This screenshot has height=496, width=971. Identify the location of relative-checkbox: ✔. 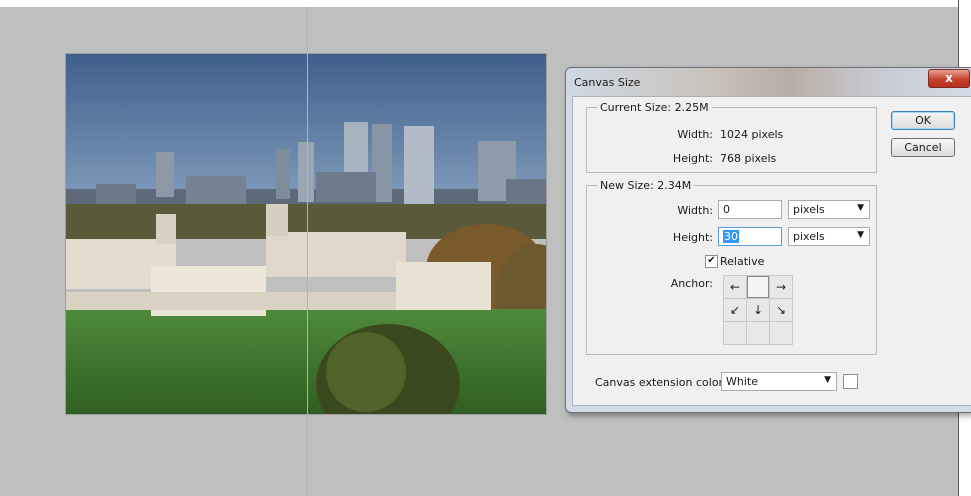
(711, 261).